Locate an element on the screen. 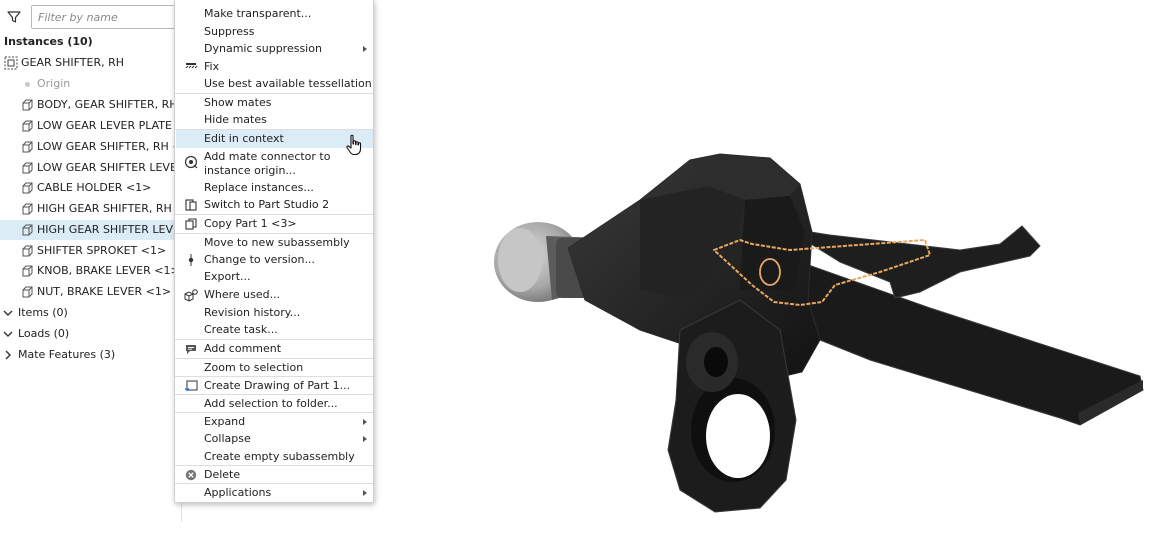 This screenshot has height=533, width=1150. instances-header: Instances (10) is located at coordinates (91, 42).